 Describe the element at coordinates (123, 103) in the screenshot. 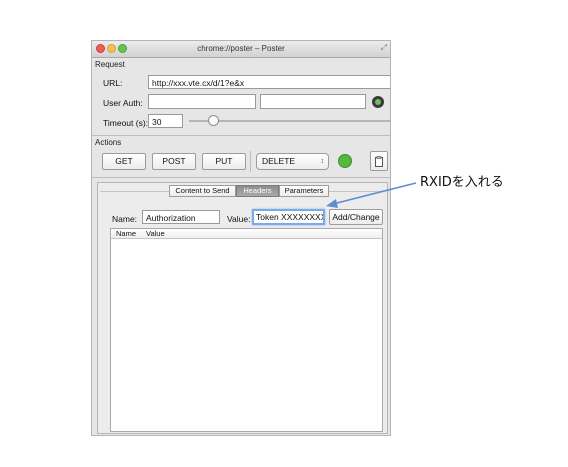

I see `user-auth-label: User Auth:` at that location.